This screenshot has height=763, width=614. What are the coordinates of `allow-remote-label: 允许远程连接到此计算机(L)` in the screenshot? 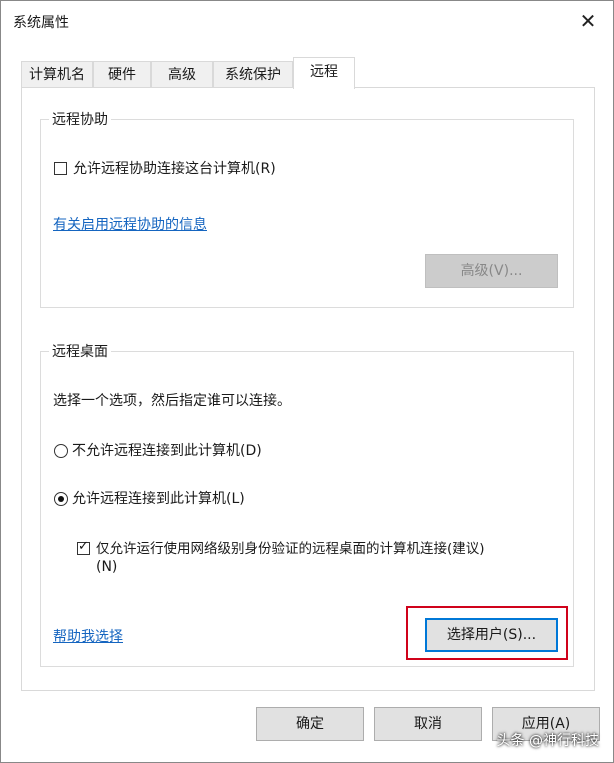 It's located at (158, 499).